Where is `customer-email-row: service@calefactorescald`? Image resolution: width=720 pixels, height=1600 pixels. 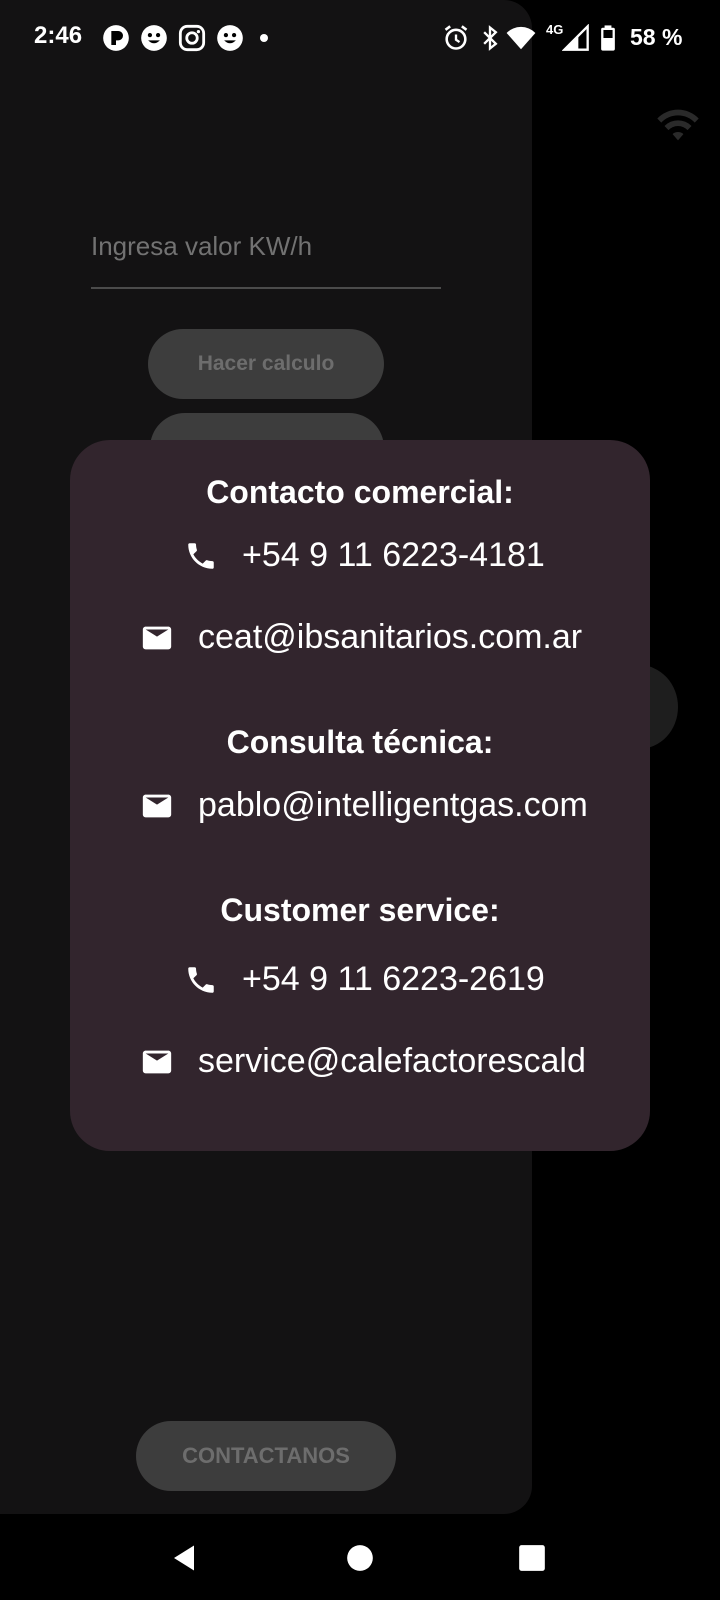
customer-email-row: service@calefactorescald is located at coordinates (383, 1061).